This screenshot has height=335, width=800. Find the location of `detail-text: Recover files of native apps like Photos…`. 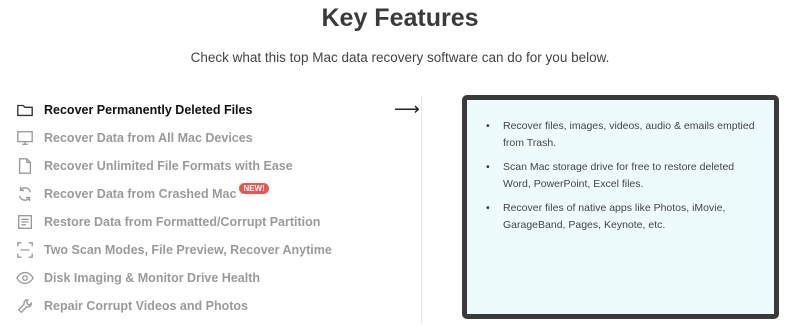

detail-text: Recover files of native apps like Photos… is located at coordinates (614, 216).